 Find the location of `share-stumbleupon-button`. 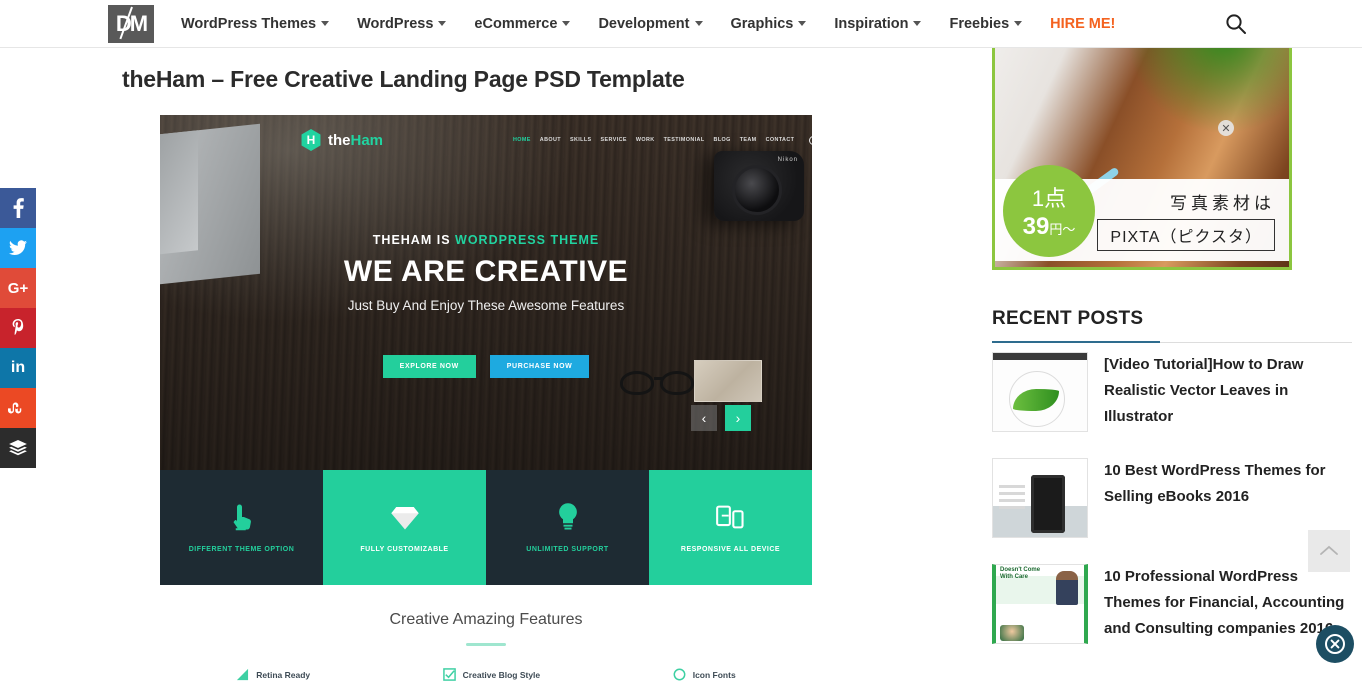

share-stumbleupon-button is located at coordinates (18, 408).